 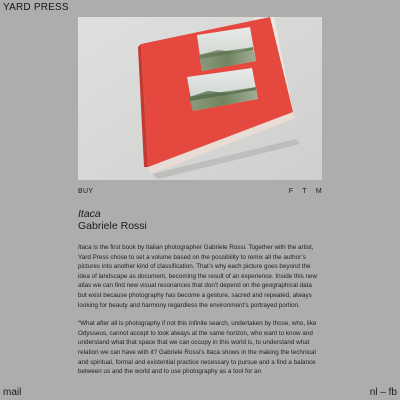 What do you see at coordinates (374, 392) in the screenshot?
I see `language-nl-link: nl` at bounding box center [374, 392].